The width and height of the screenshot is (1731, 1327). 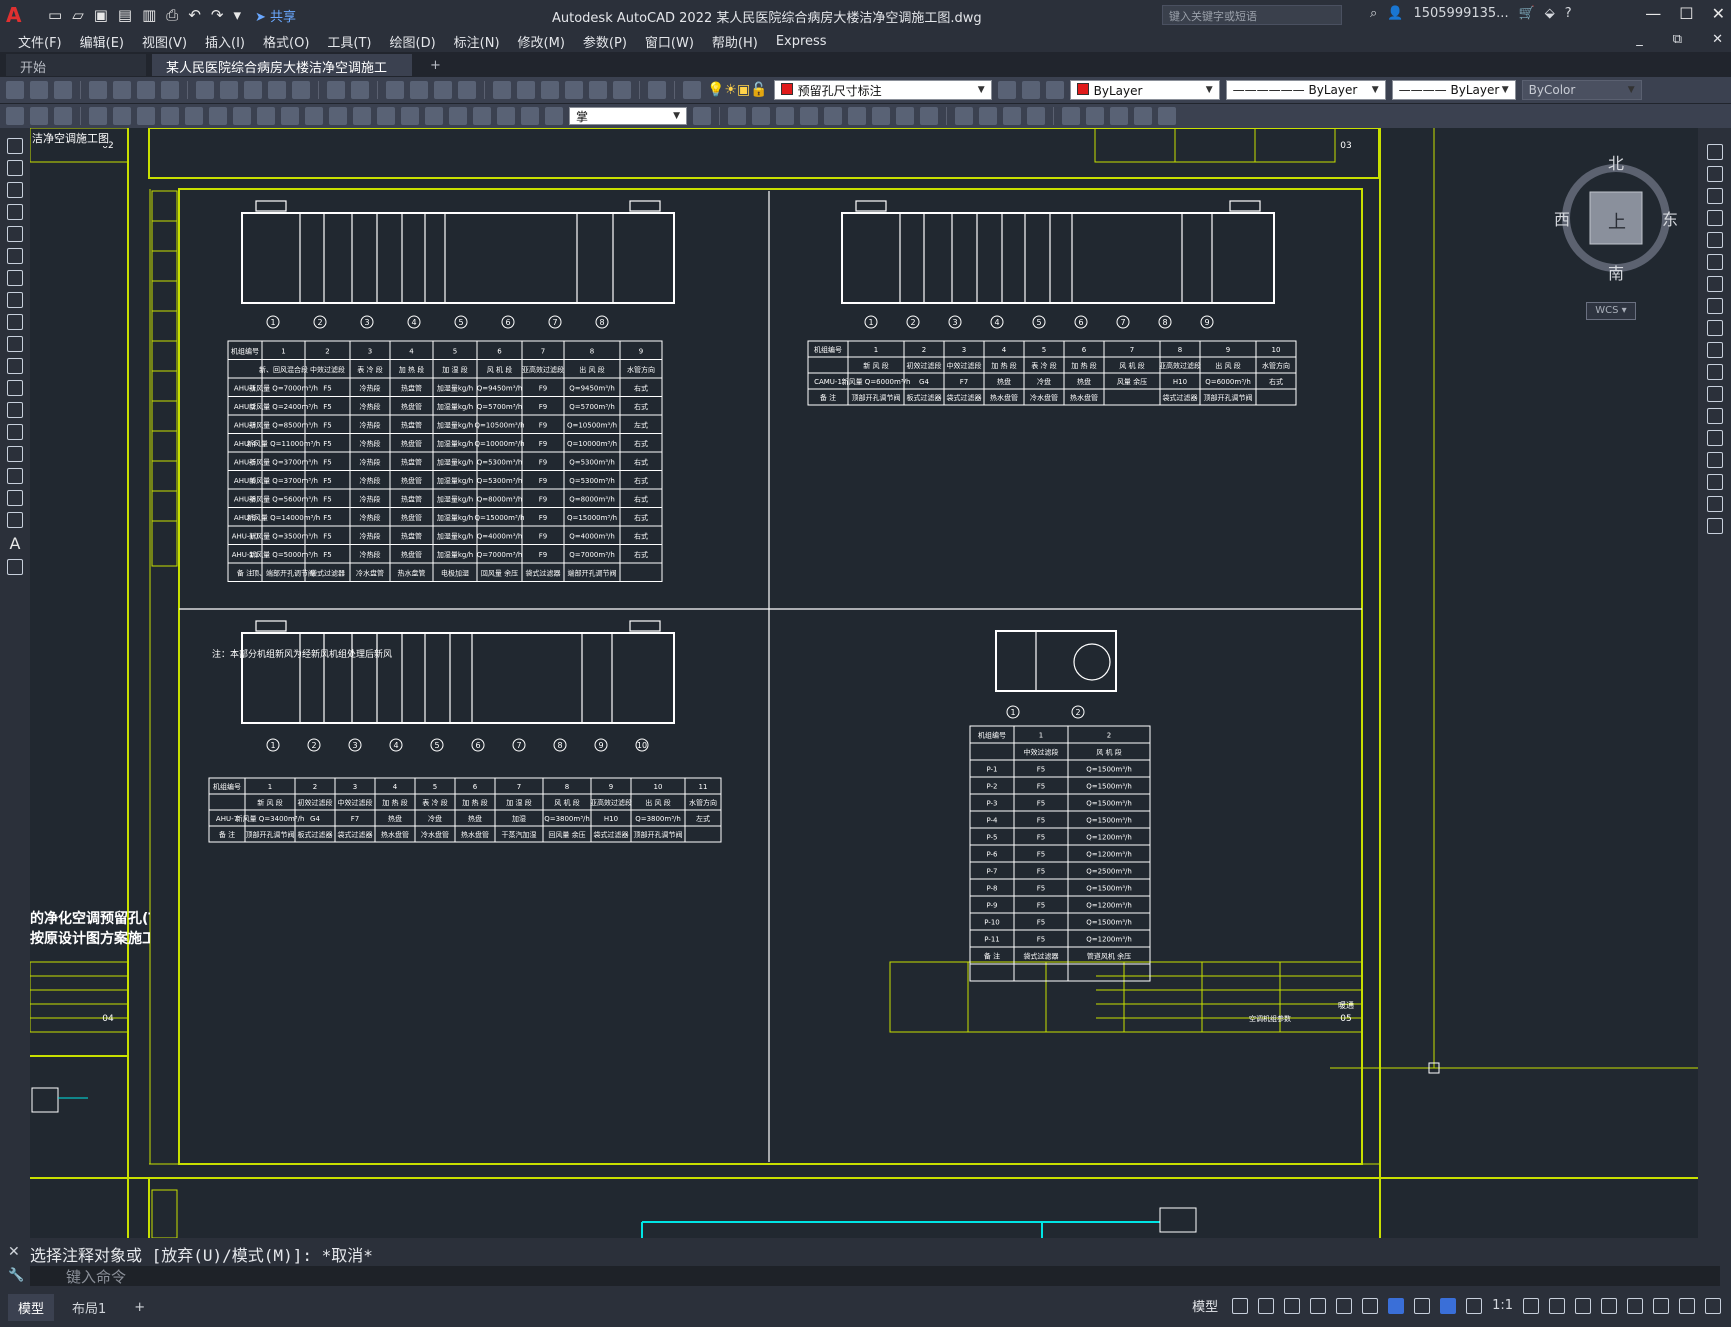 What do you see at coordinates (1448, 1305) in the screenshot?
I see `annotation-visibility-icon` at bounding box center [1448, 1305].